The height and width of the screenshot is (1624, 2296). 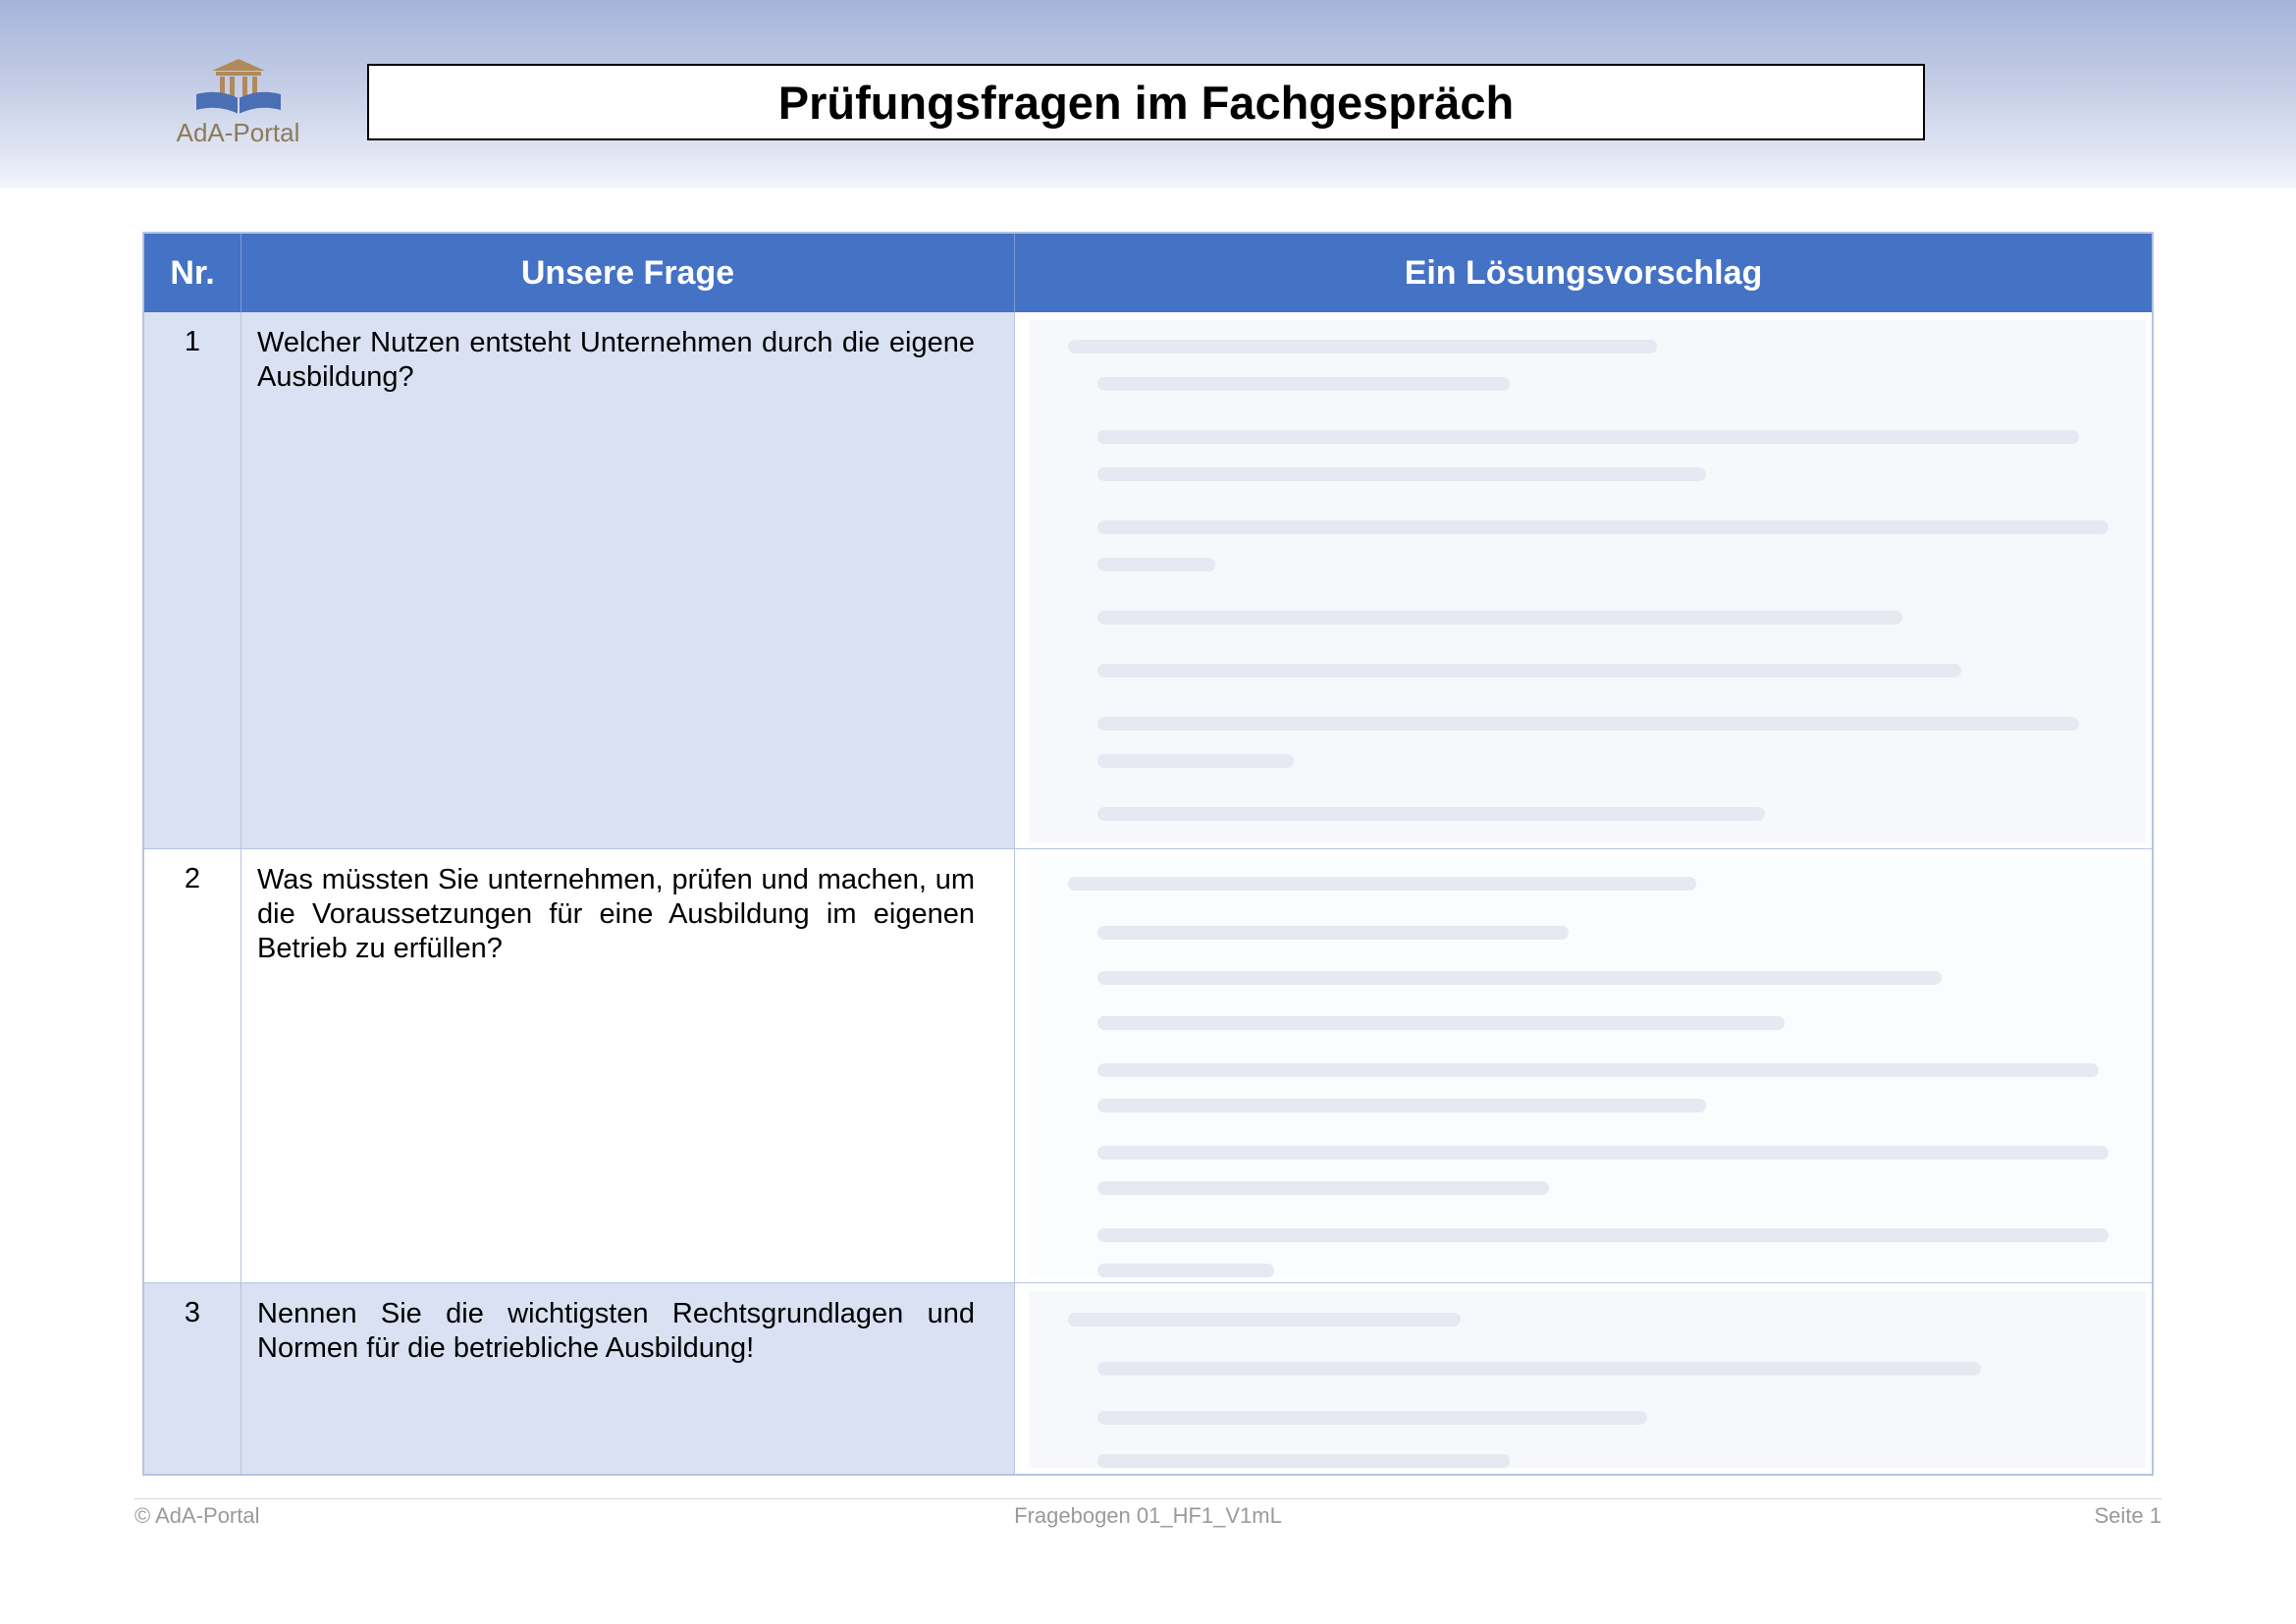 I want to click on column-header-loesung: Ein Lösungsvorschlag, so click(x=1584, y=272).